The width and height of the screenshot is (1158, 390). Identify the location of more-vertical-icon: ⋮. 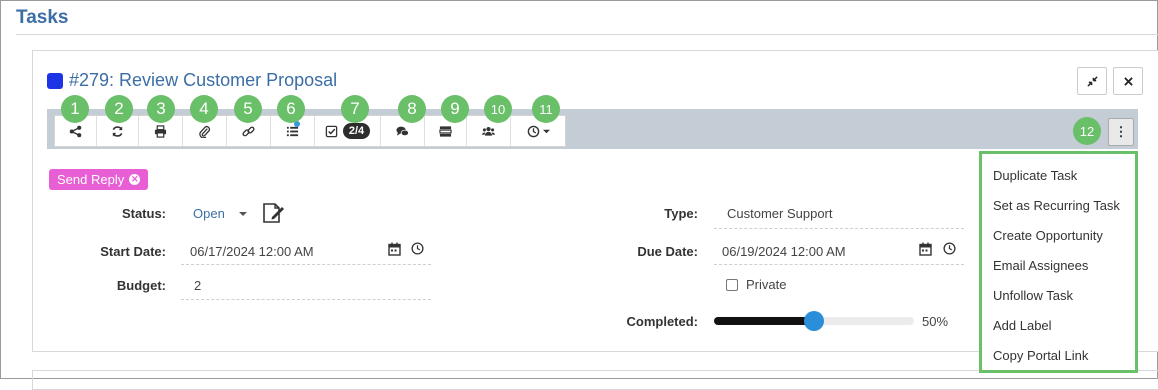
(1121, 131).